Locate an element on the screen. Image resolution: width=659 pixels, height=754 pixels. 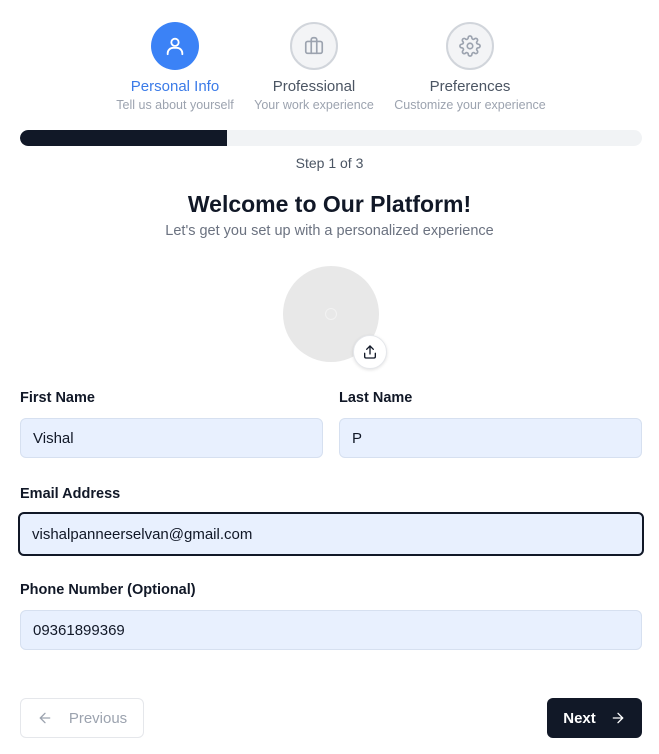
first-name-field is located at coordinates (171, 438).